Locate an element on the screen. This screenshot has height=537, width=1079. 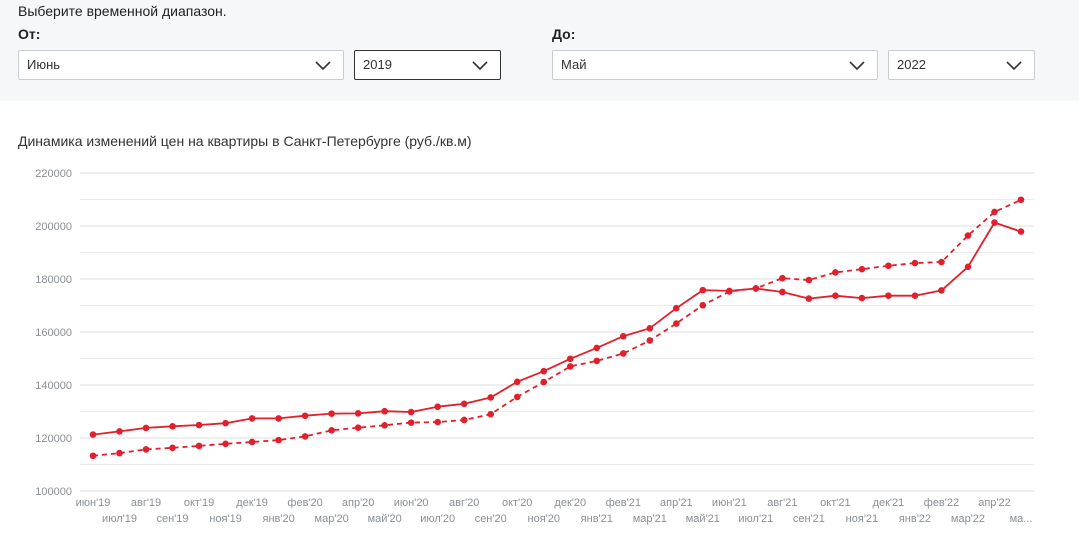
x-tick-label: июн'21 is located at coordinates (729, 503).